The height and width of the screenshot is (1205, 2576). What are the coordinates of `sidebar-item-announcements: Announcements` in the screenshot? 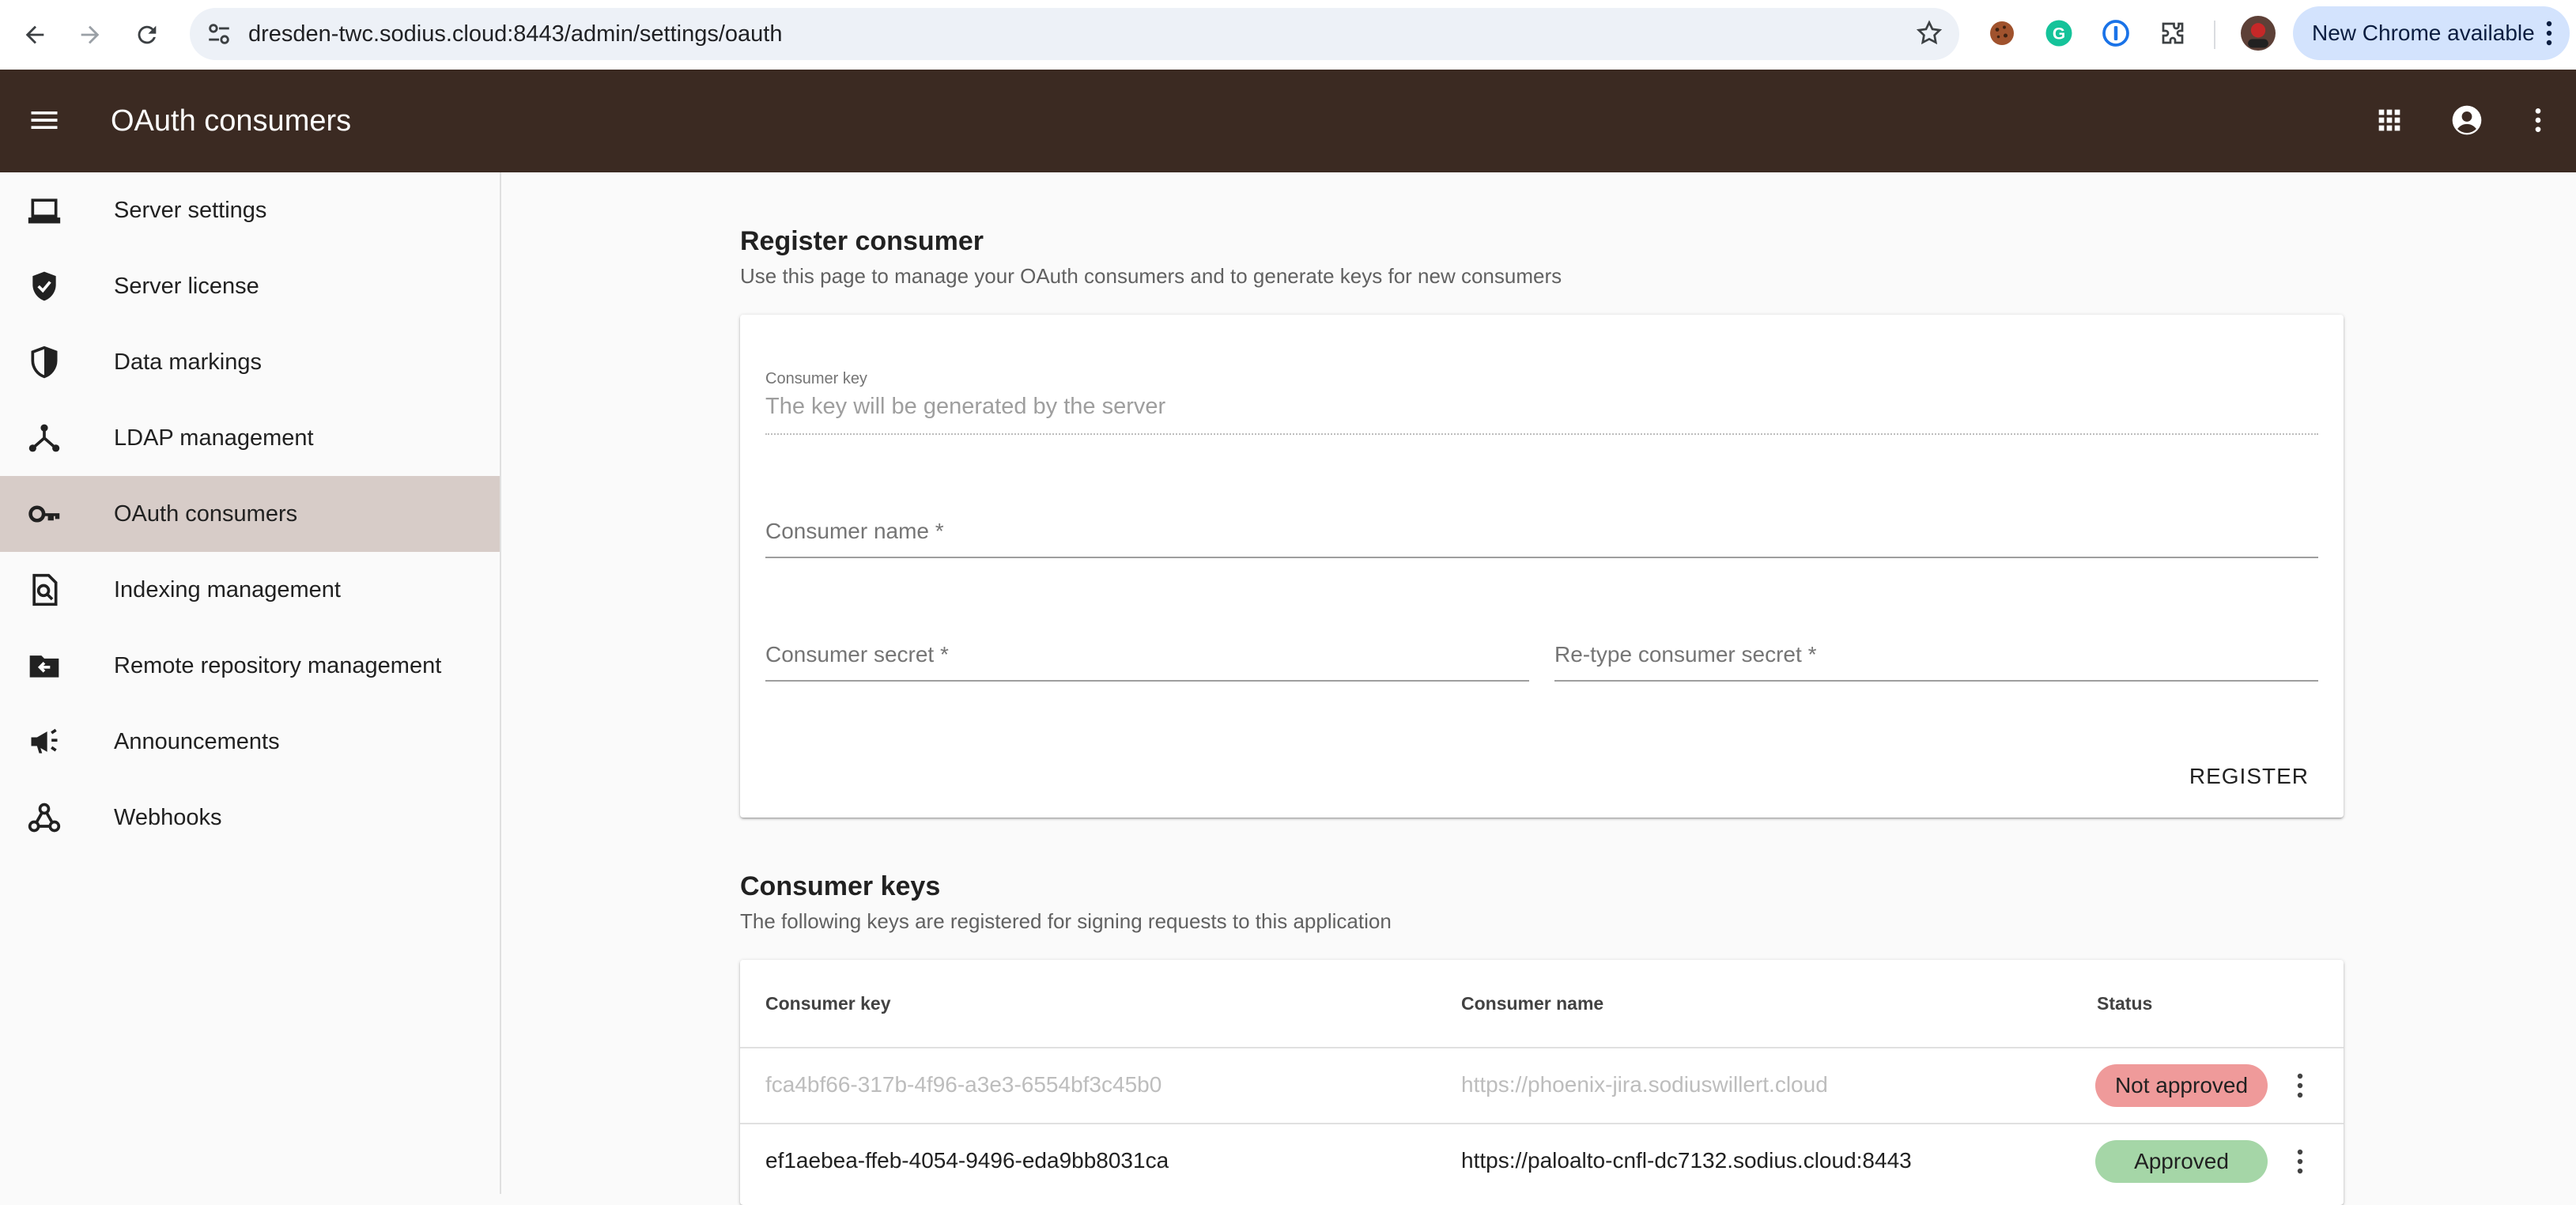 It's located at (250, 742).